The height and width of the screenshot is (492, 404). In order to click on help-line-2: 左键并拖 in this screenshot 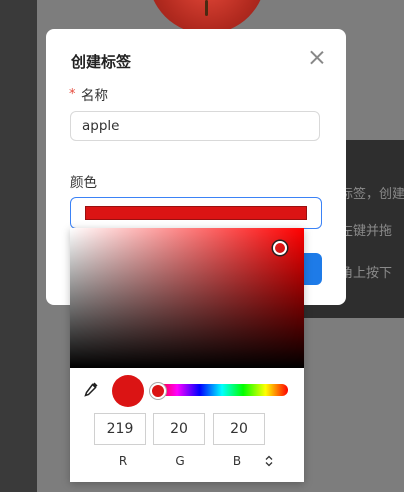, I will do `click(366, 231)`.